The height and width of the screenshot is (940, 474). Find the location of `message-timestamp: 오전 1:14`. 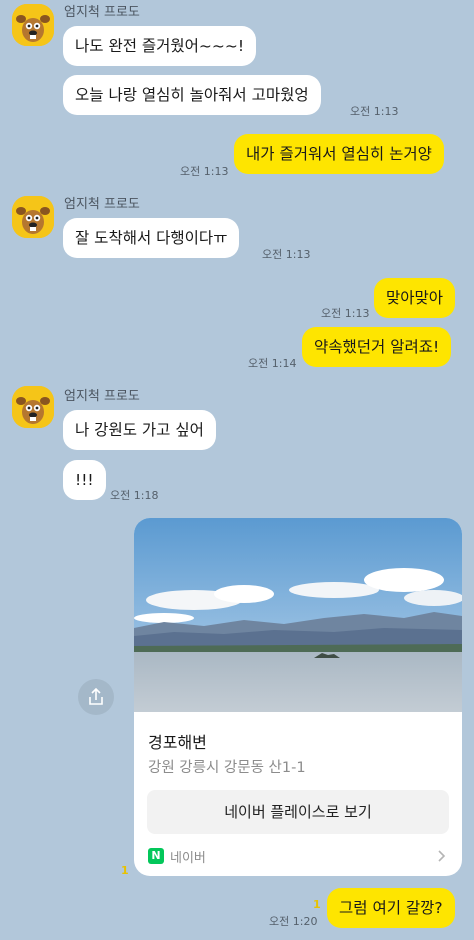

message-timestamp: 오전 1:14 is located at coordinates (272, 363).